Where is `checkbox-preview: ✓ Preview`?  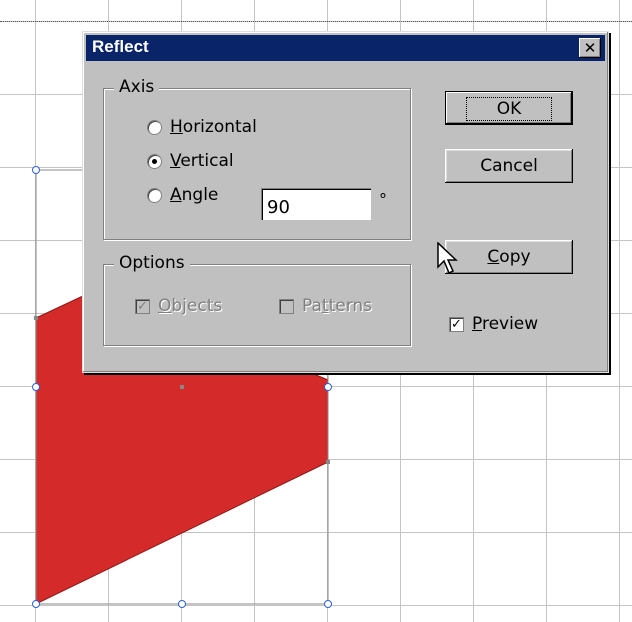
checkbox-preview: ✓ Preview is located at coordinates (493, 324).